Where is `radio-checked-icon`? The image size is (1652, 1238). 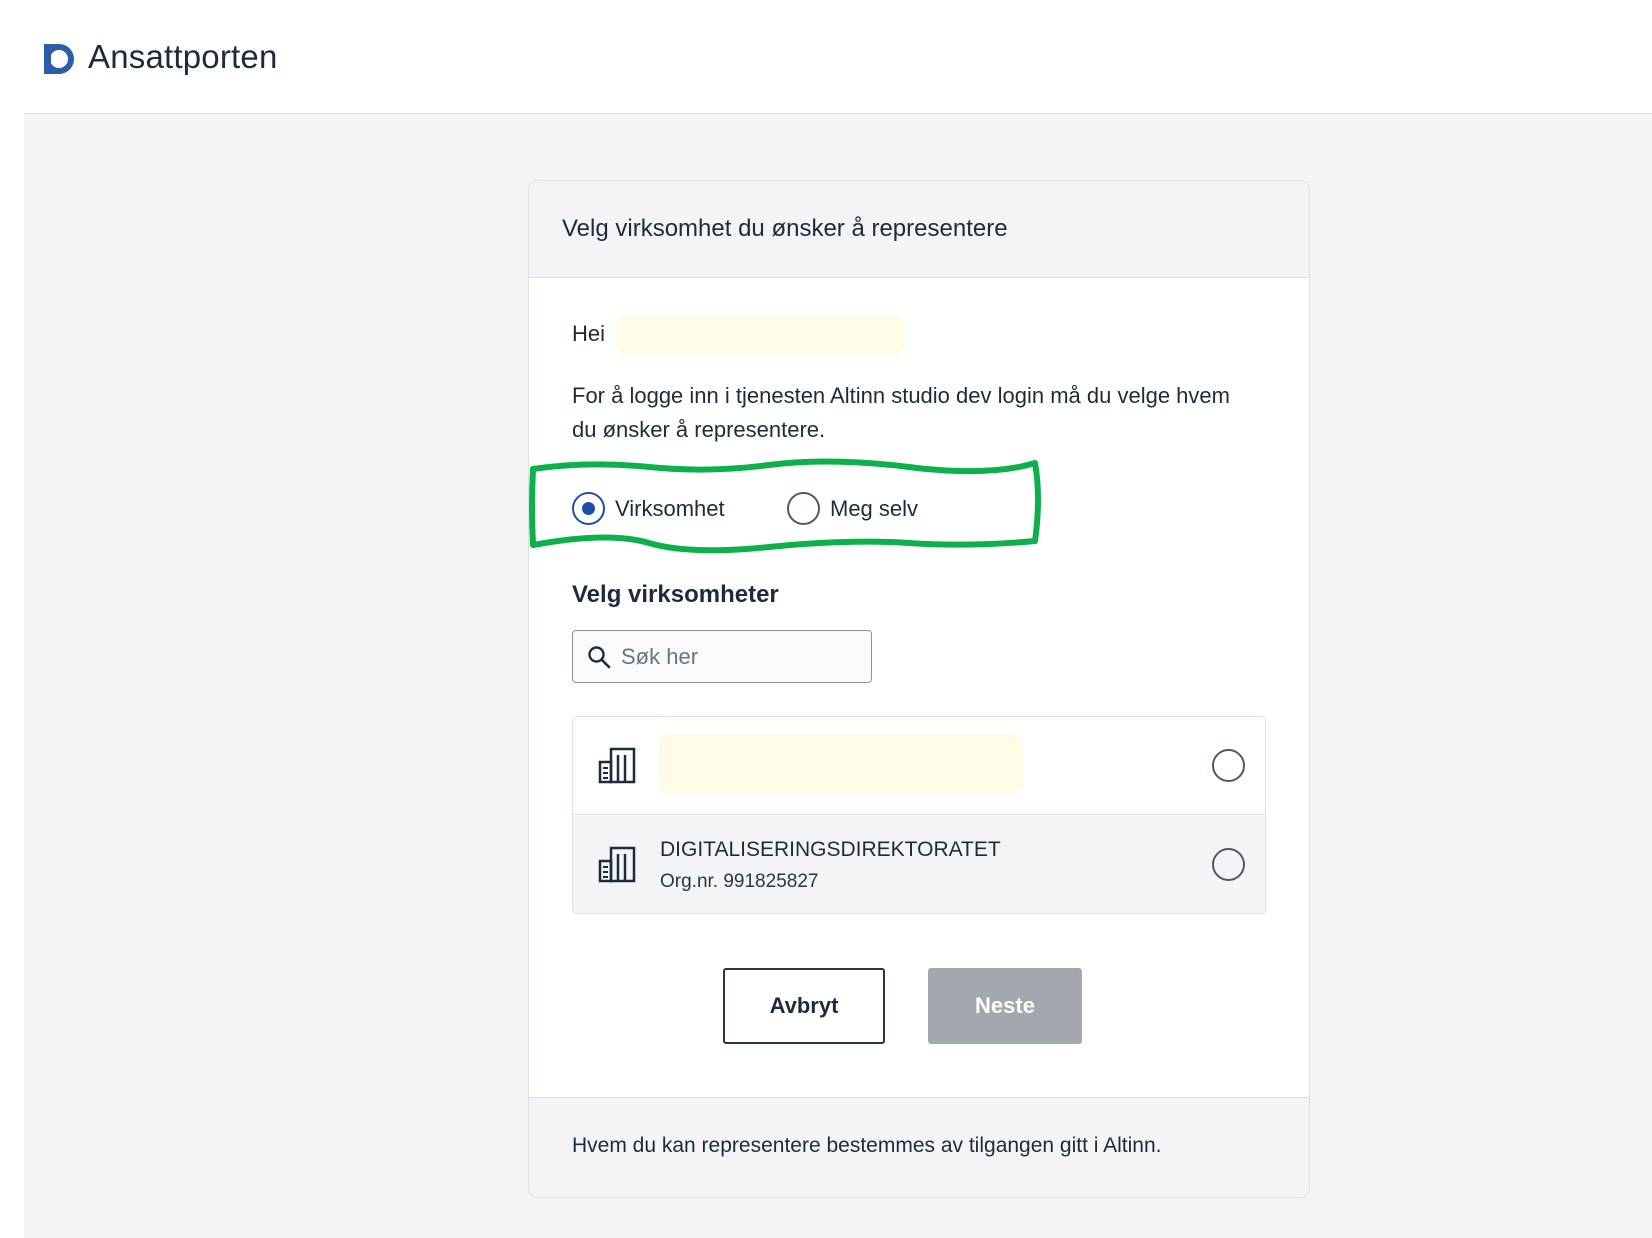
radio-checked-icon is located at coordinates (588, 508).